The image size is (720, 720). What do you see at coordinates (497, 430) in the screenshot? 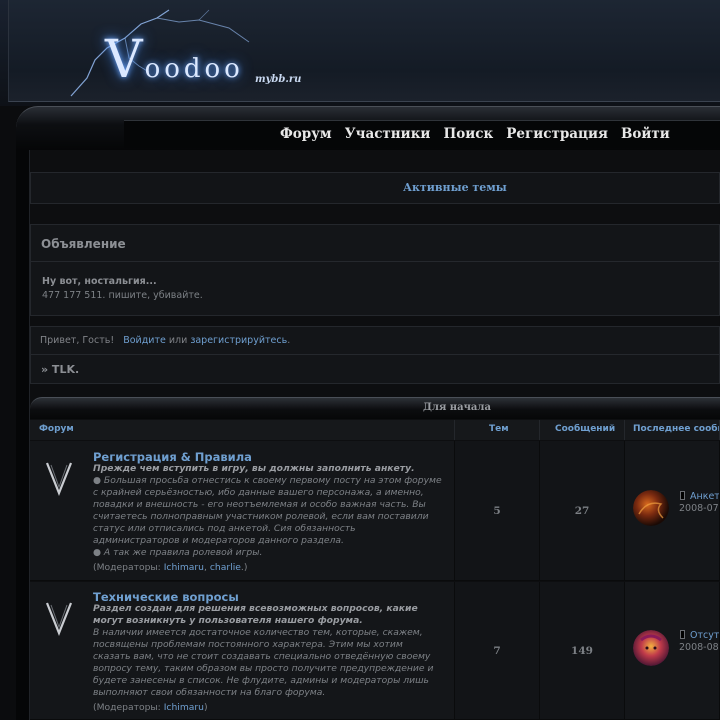
I see `column-header-topics: Тем` at bounding box center [497, 430].